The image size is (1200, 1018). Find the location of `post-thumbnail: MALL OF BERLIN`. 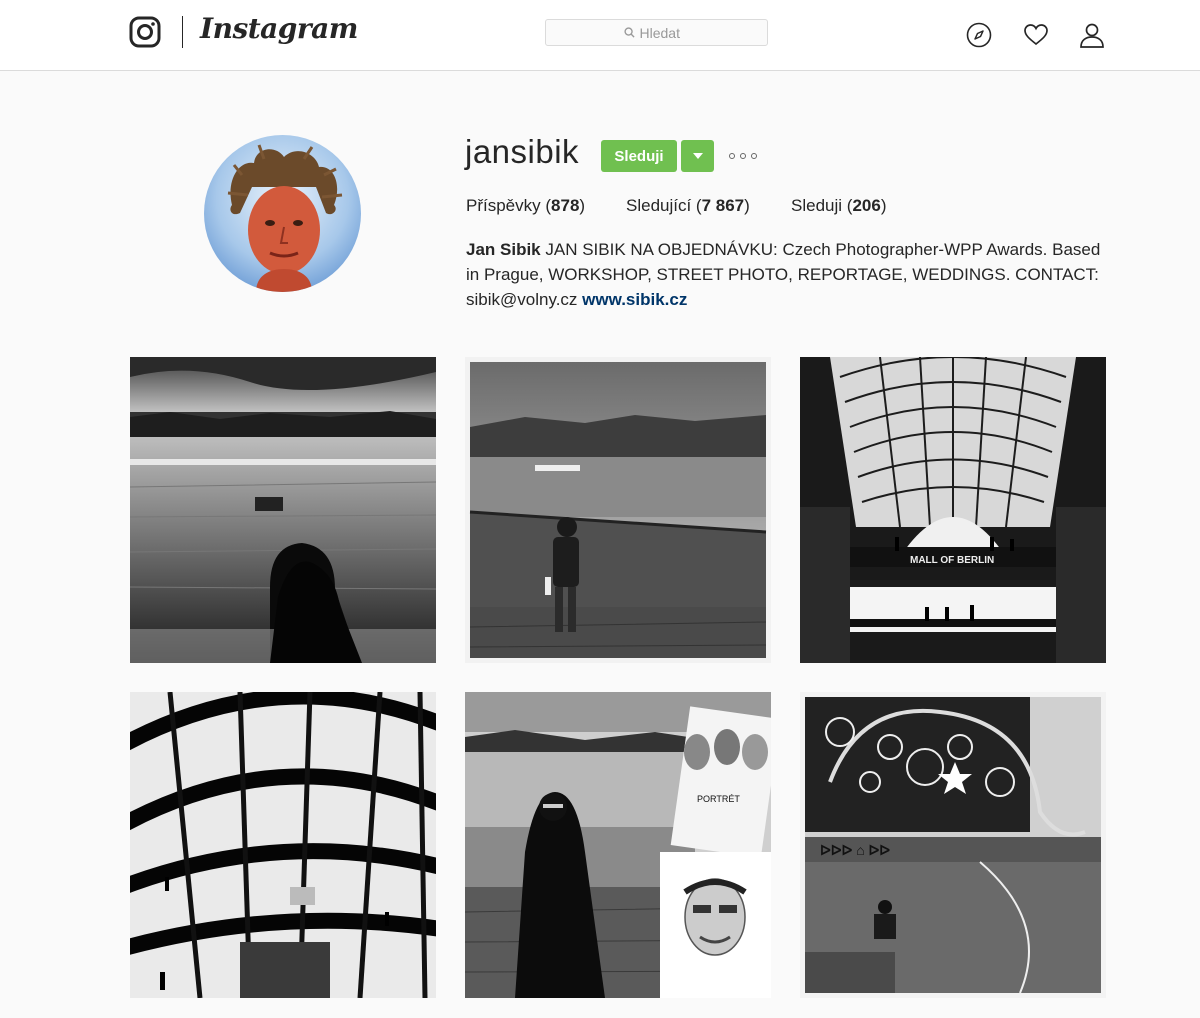

post-thumbnail: MALL OF BERLIN is located at coordinates (953, 510).